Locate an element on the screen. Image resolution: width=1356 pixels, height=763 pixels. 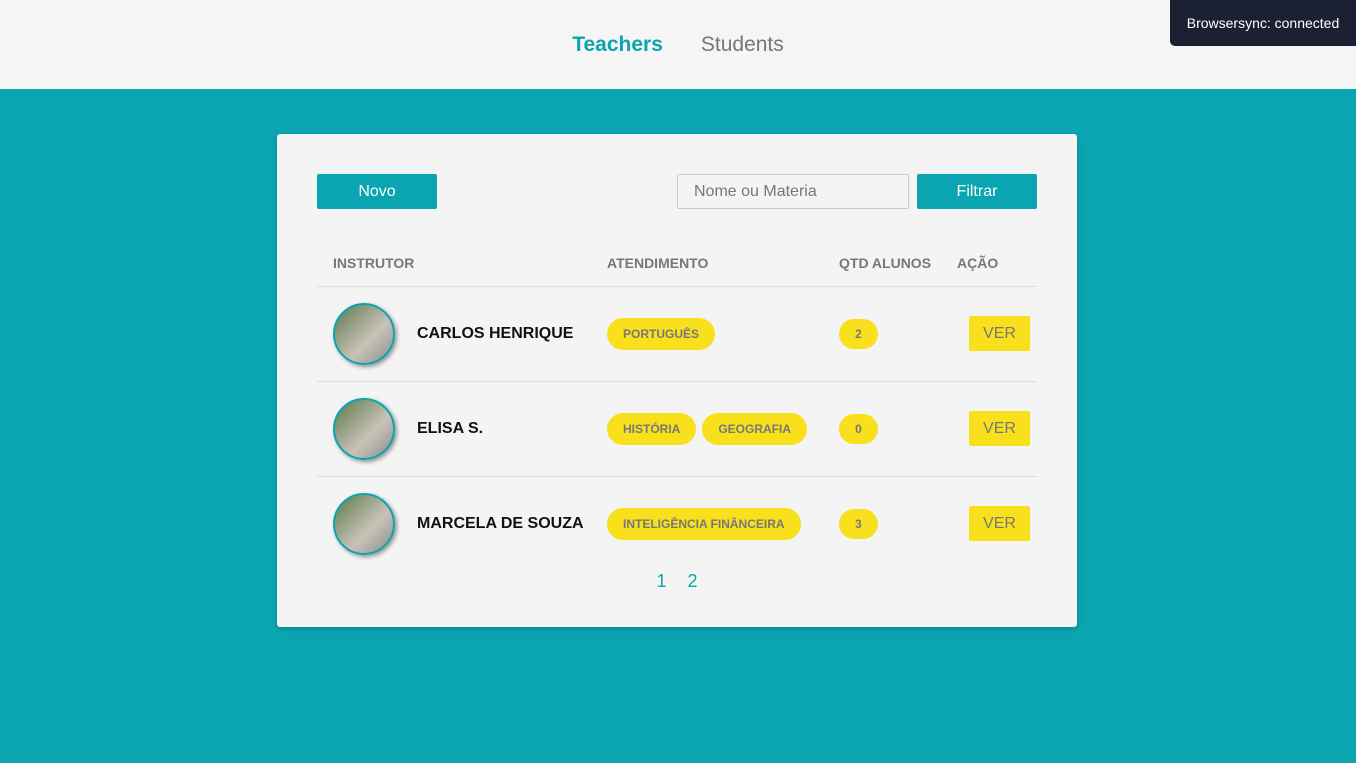
pagination: 1 2 is located at coordinates (677, 581).